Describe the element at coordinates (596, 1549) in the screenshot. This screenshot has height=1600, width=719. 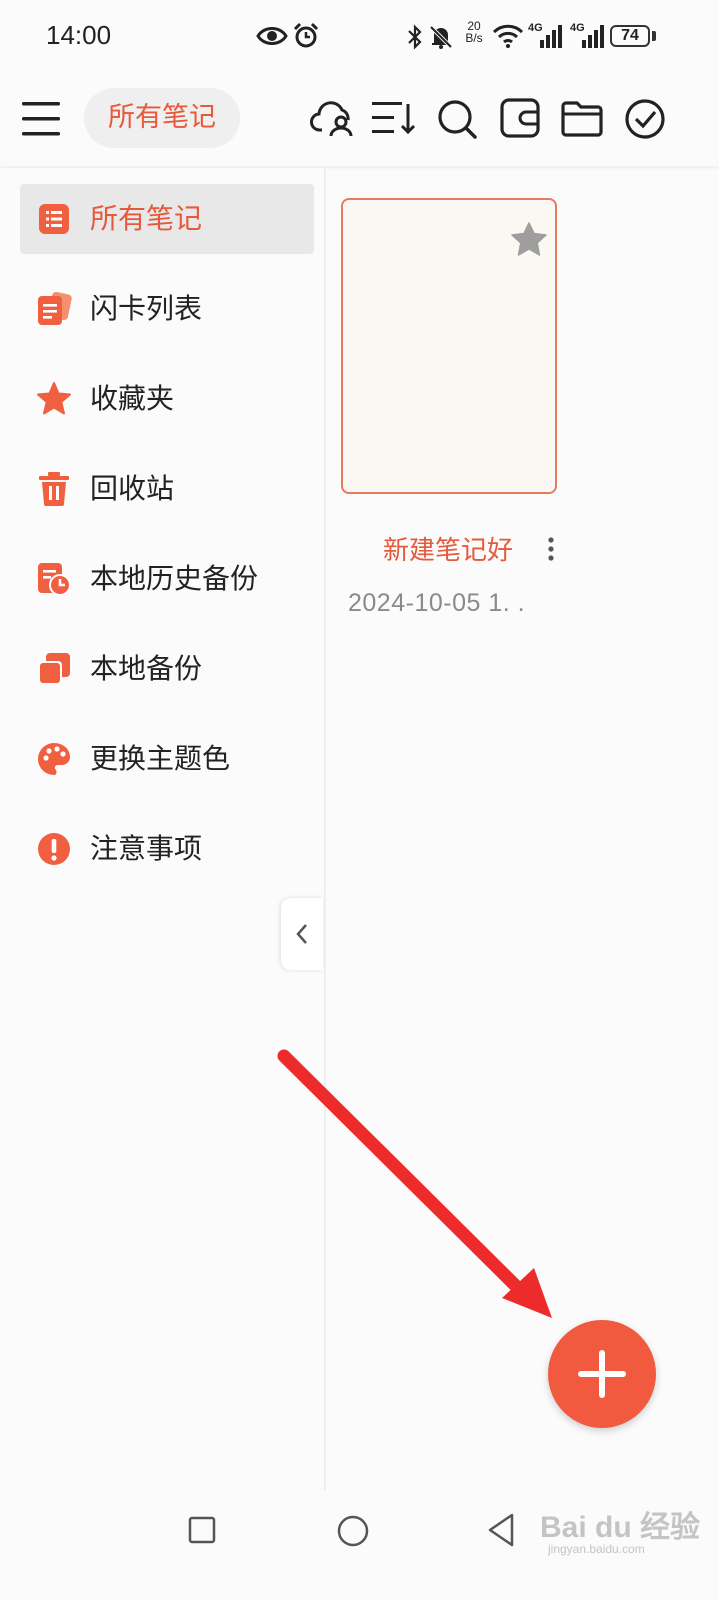
I see `watermark-subtext: jingyan.baidu.com` at that location.